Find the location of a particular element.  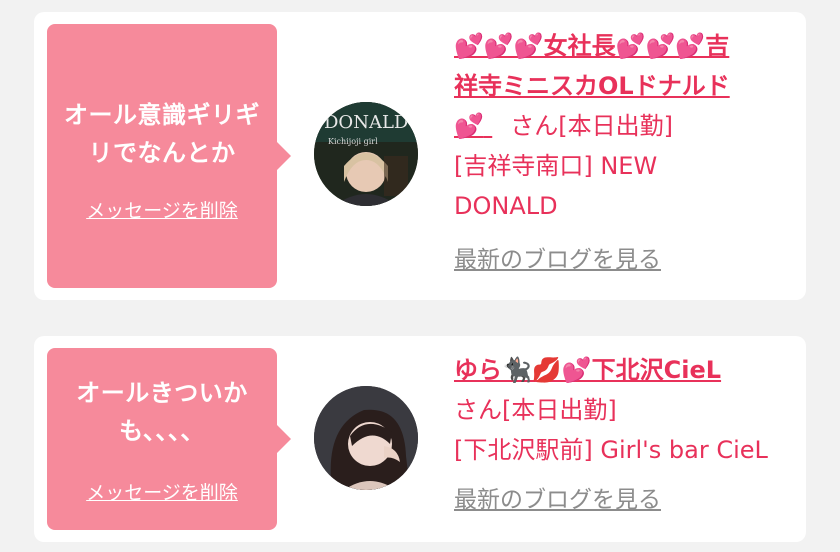

avatar is located at coordinates (366, 438).